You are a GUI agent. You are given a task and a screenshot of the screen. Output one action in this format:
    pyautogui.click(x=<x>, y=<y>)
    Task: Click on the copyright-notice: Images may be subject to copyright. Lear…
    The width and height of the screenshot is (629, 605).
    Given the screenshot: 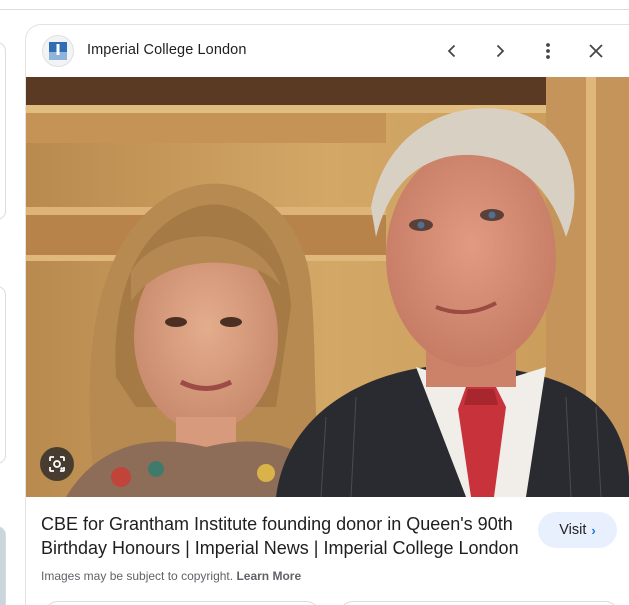 What is the action you would take?
    pyautogui.click(x=171, y=576)
    